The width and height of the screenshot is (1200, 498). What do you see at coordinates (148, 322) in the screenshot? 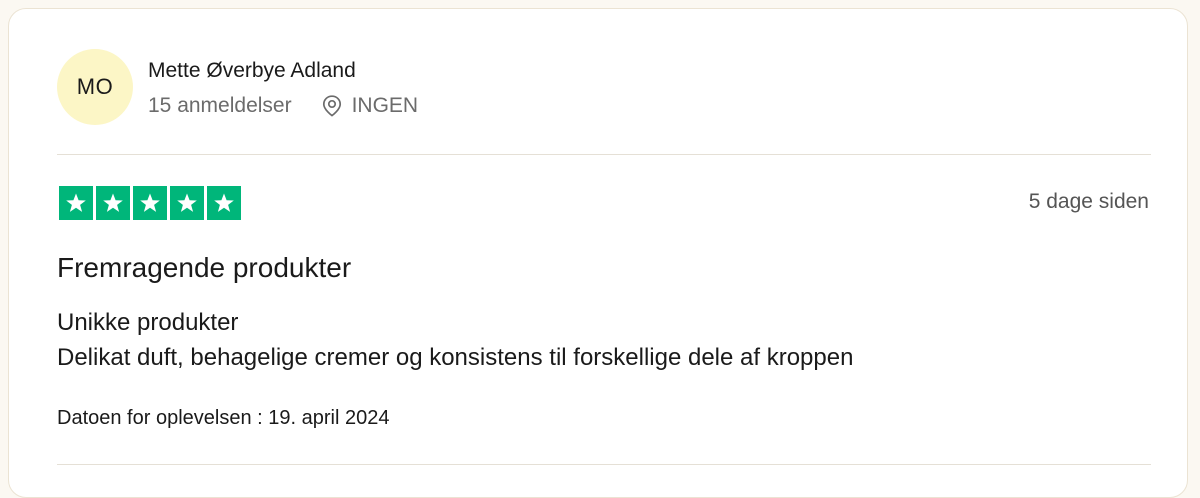
I see `review-body-line: Unikke produkter` at bounding box center [148, 322].